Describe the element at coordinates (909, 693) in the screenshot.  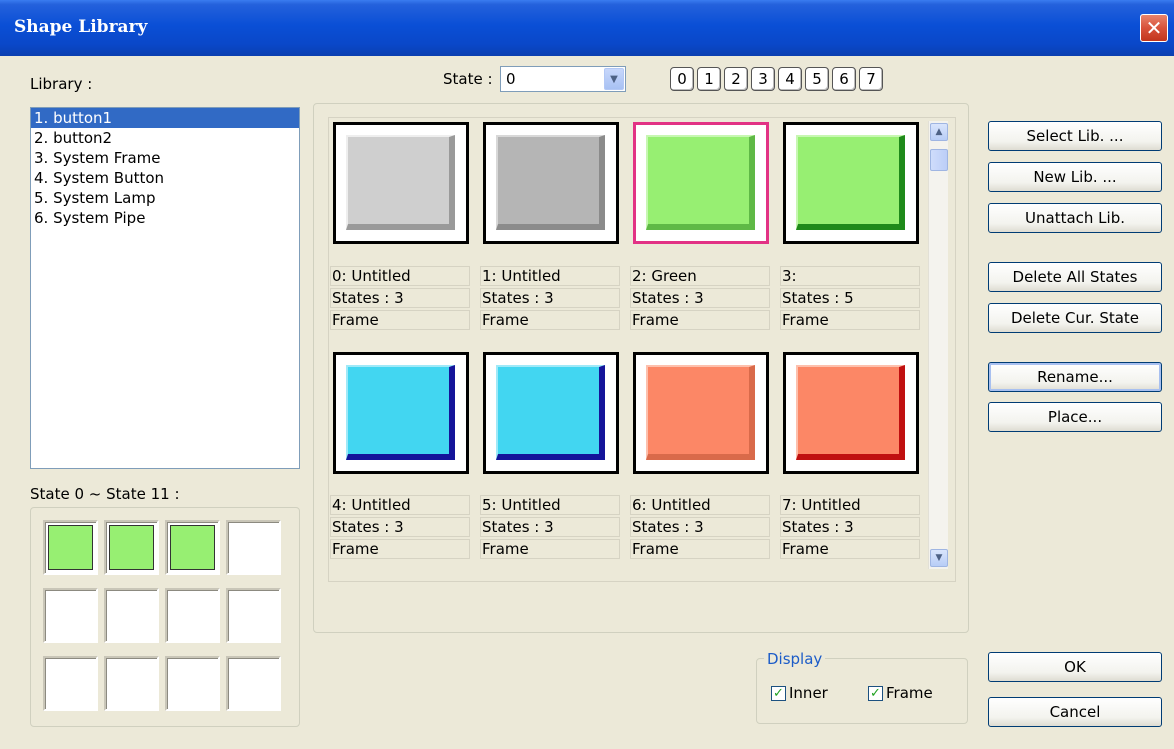
I see `frame-label: Frame` at that location.